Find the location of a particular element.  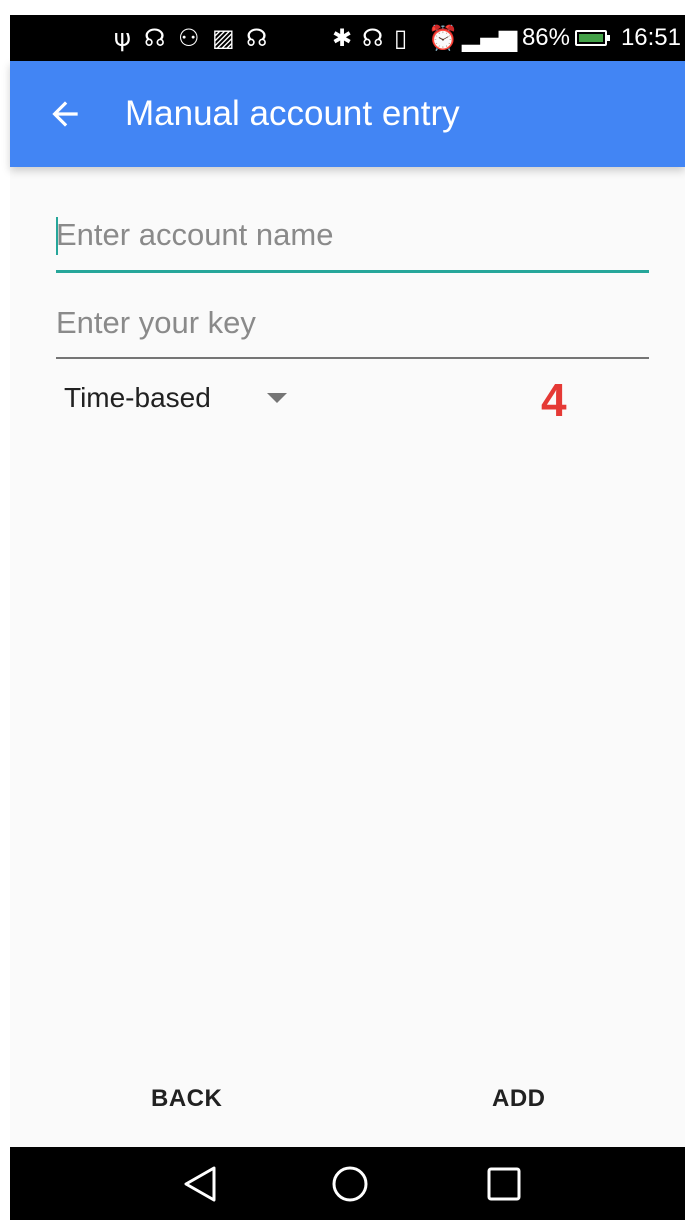

image-icon: ▨ is located at coordinates (223, 38).